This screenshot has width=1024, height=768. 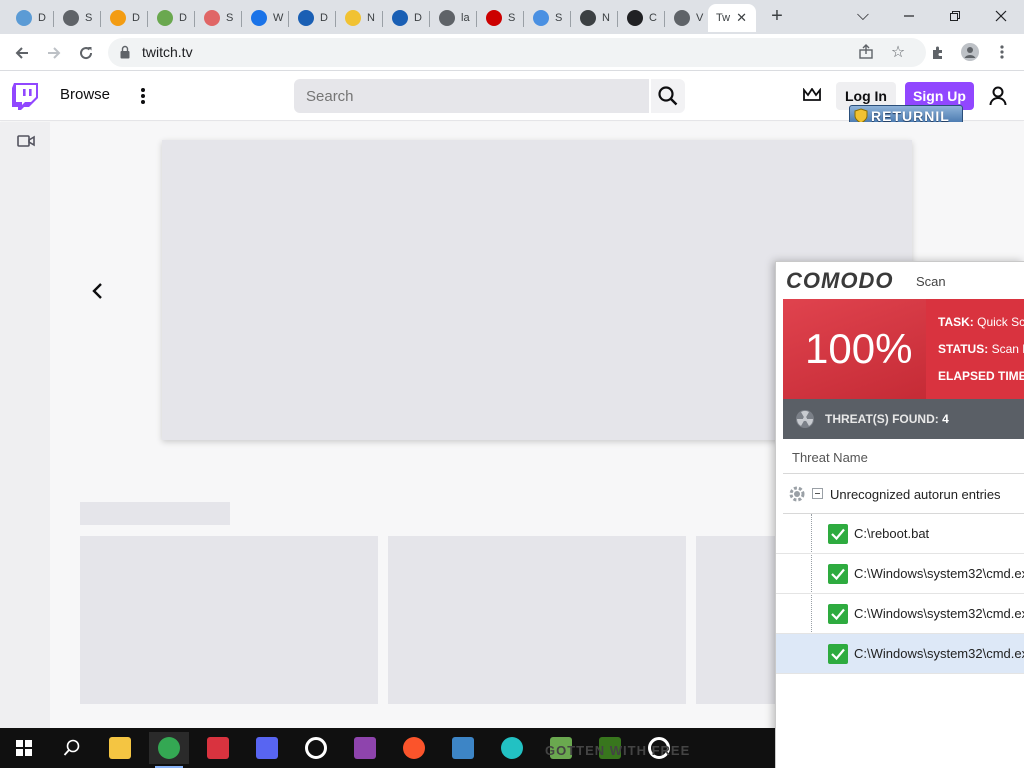 What do you see at coordinates (700, 18) in the screenshot?
I see `tab-label: V` at bounding box center [700, 18].